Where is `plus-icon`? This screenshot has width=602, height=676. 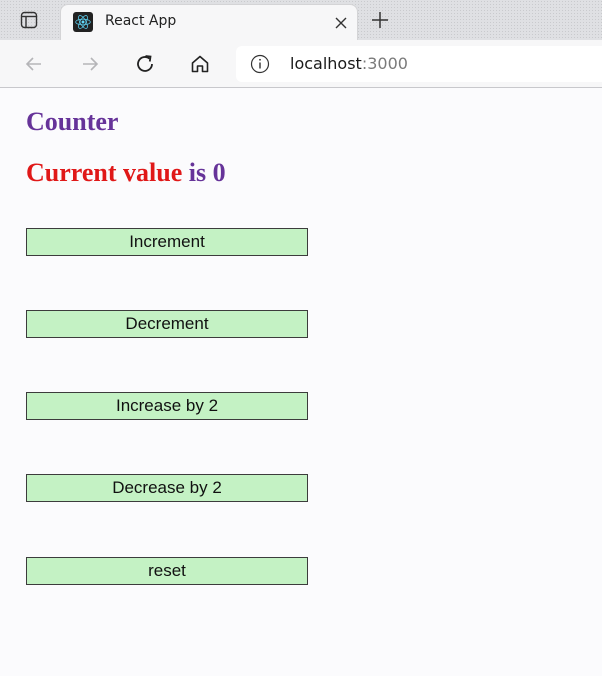
plus-icon is located at coordinates (380, 20).